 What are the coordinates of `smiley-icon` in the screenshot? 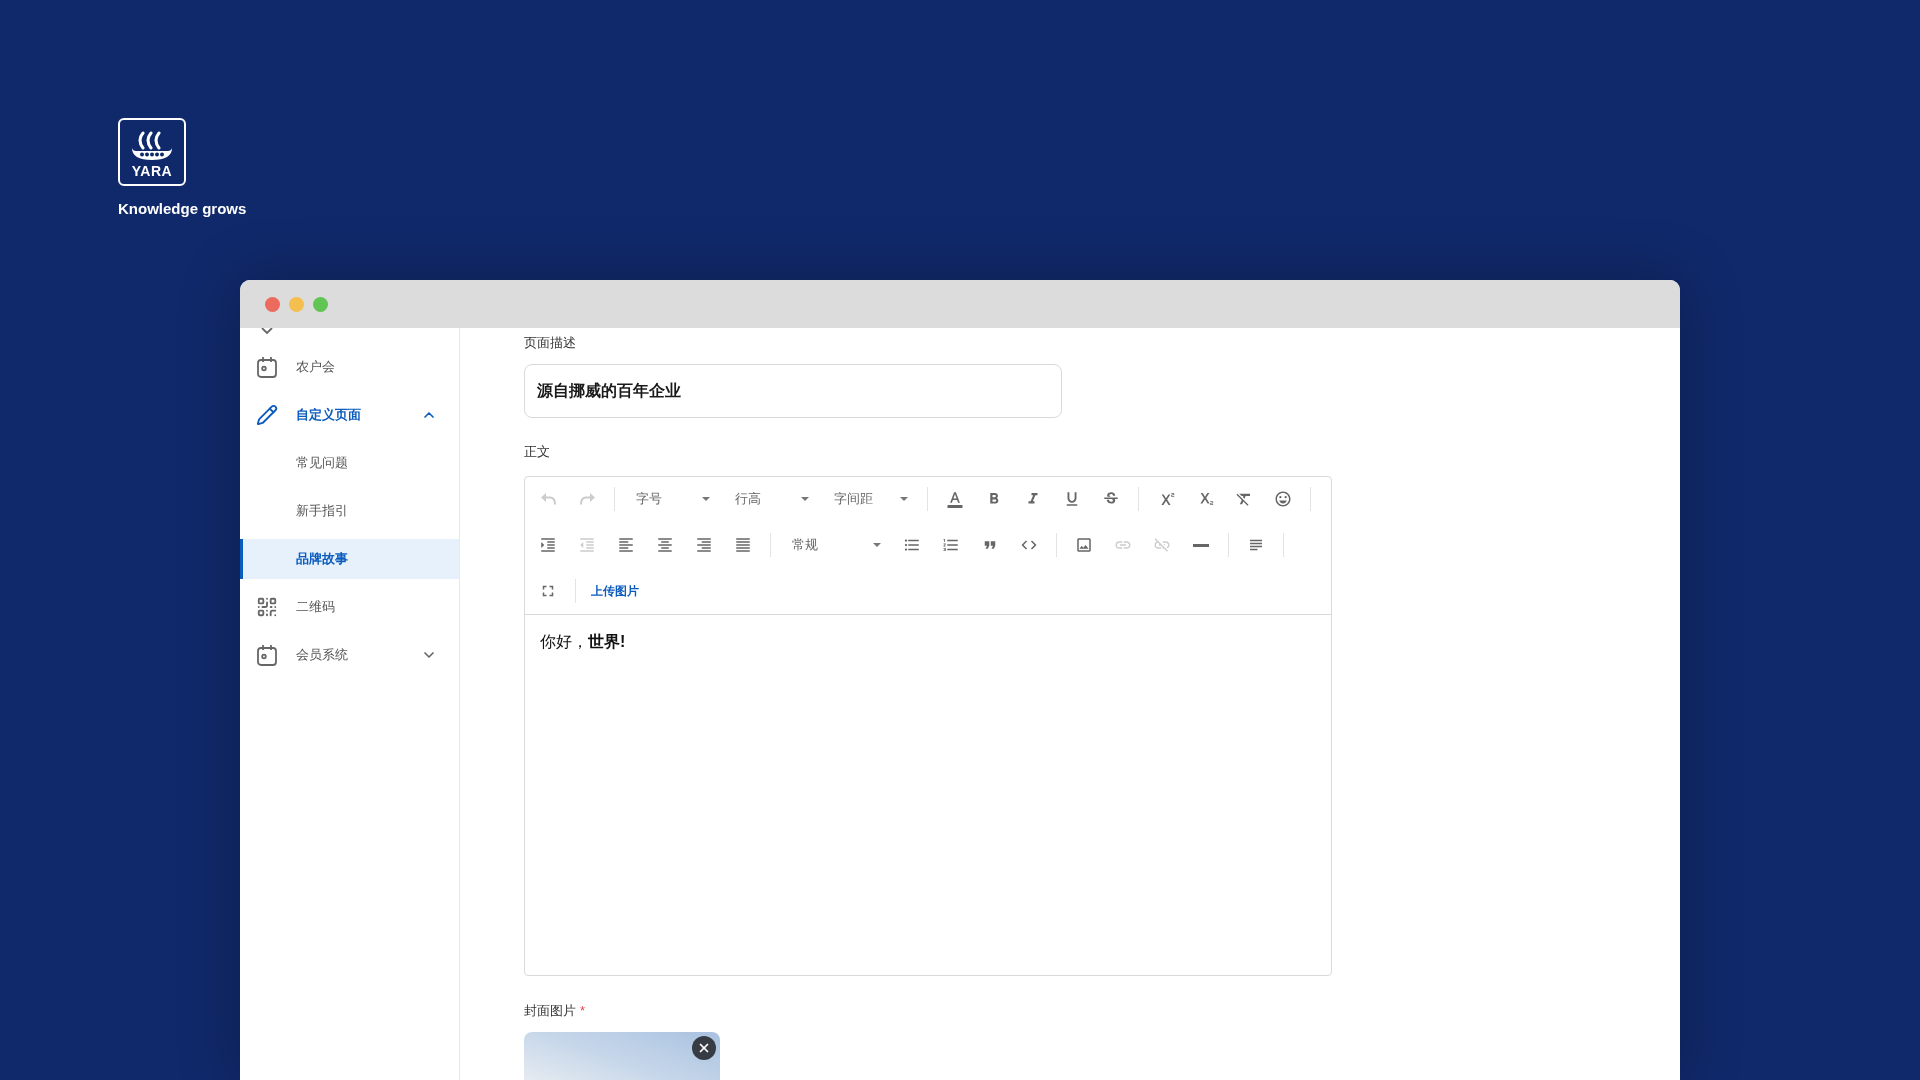 It's located at (1283, 499).